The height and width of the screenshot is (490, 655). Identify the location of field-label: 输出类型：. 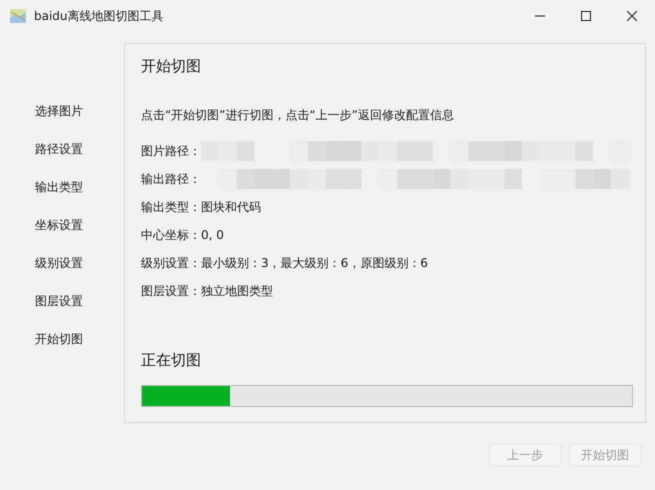
(171, 207).